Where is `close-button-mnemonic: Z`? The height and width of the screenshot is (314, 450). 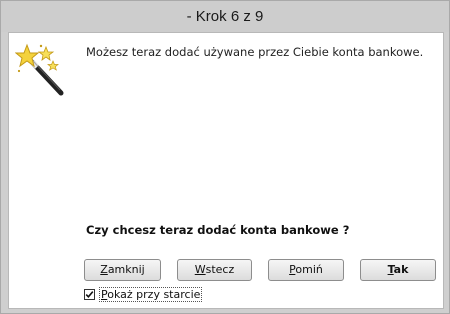 close-button-mnemonic: Z is located at coordinates (104, 269).